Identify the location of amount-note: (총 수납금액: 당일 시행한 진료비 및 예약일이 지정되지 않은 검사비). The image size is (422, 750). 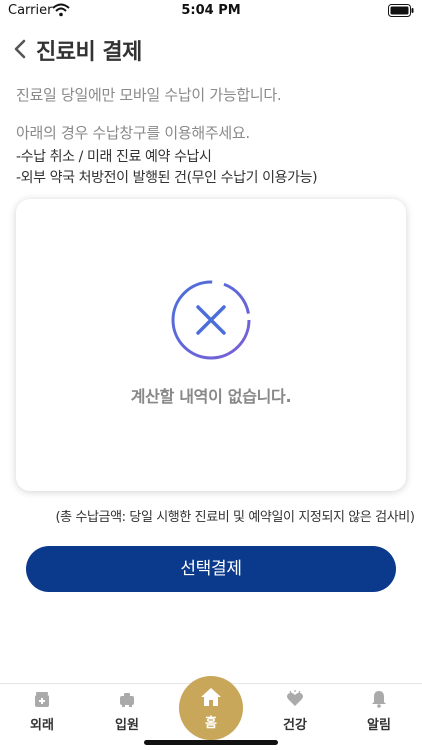
(211, 515).